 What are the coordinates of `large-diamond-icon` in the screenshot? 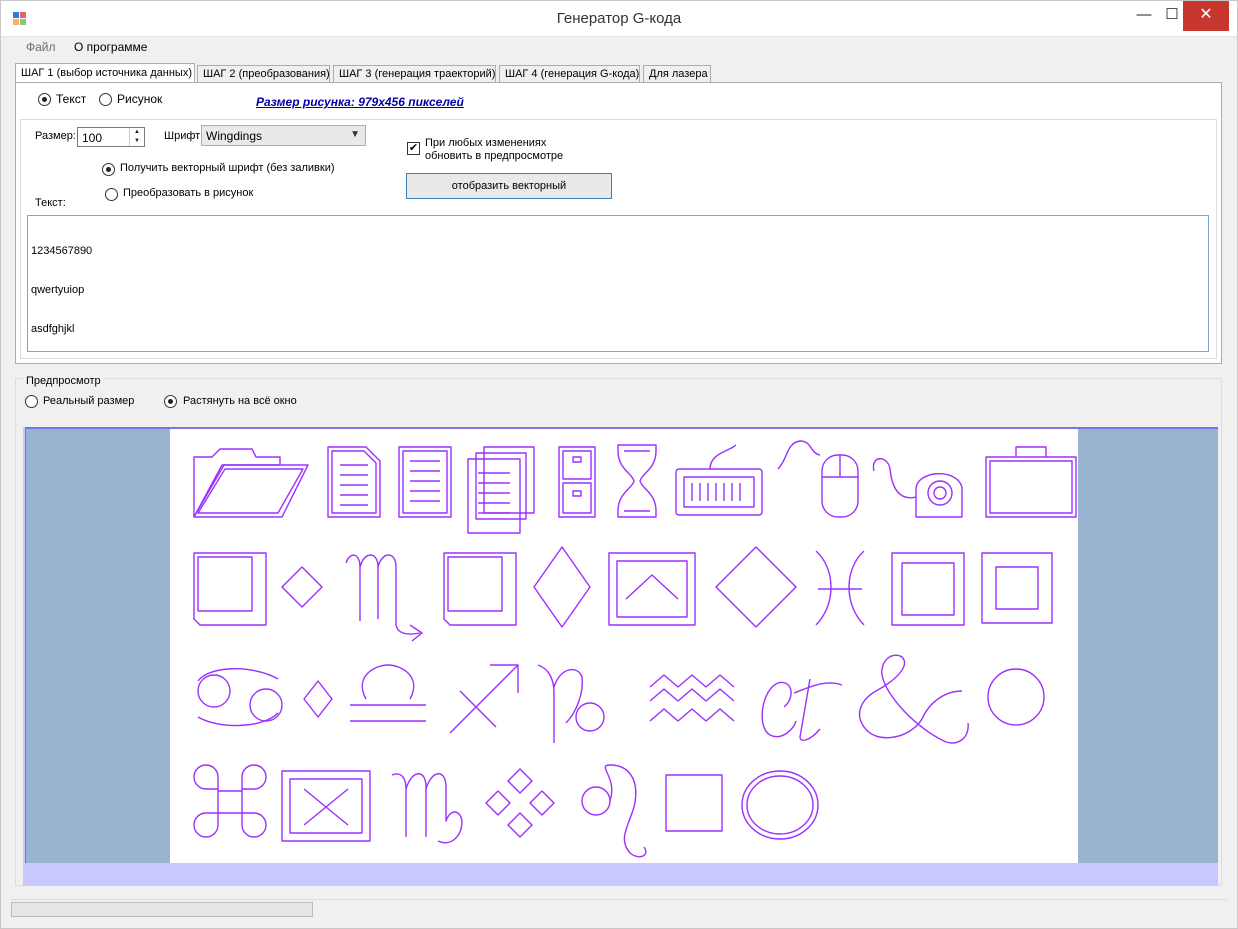 It's located at (756, 587).